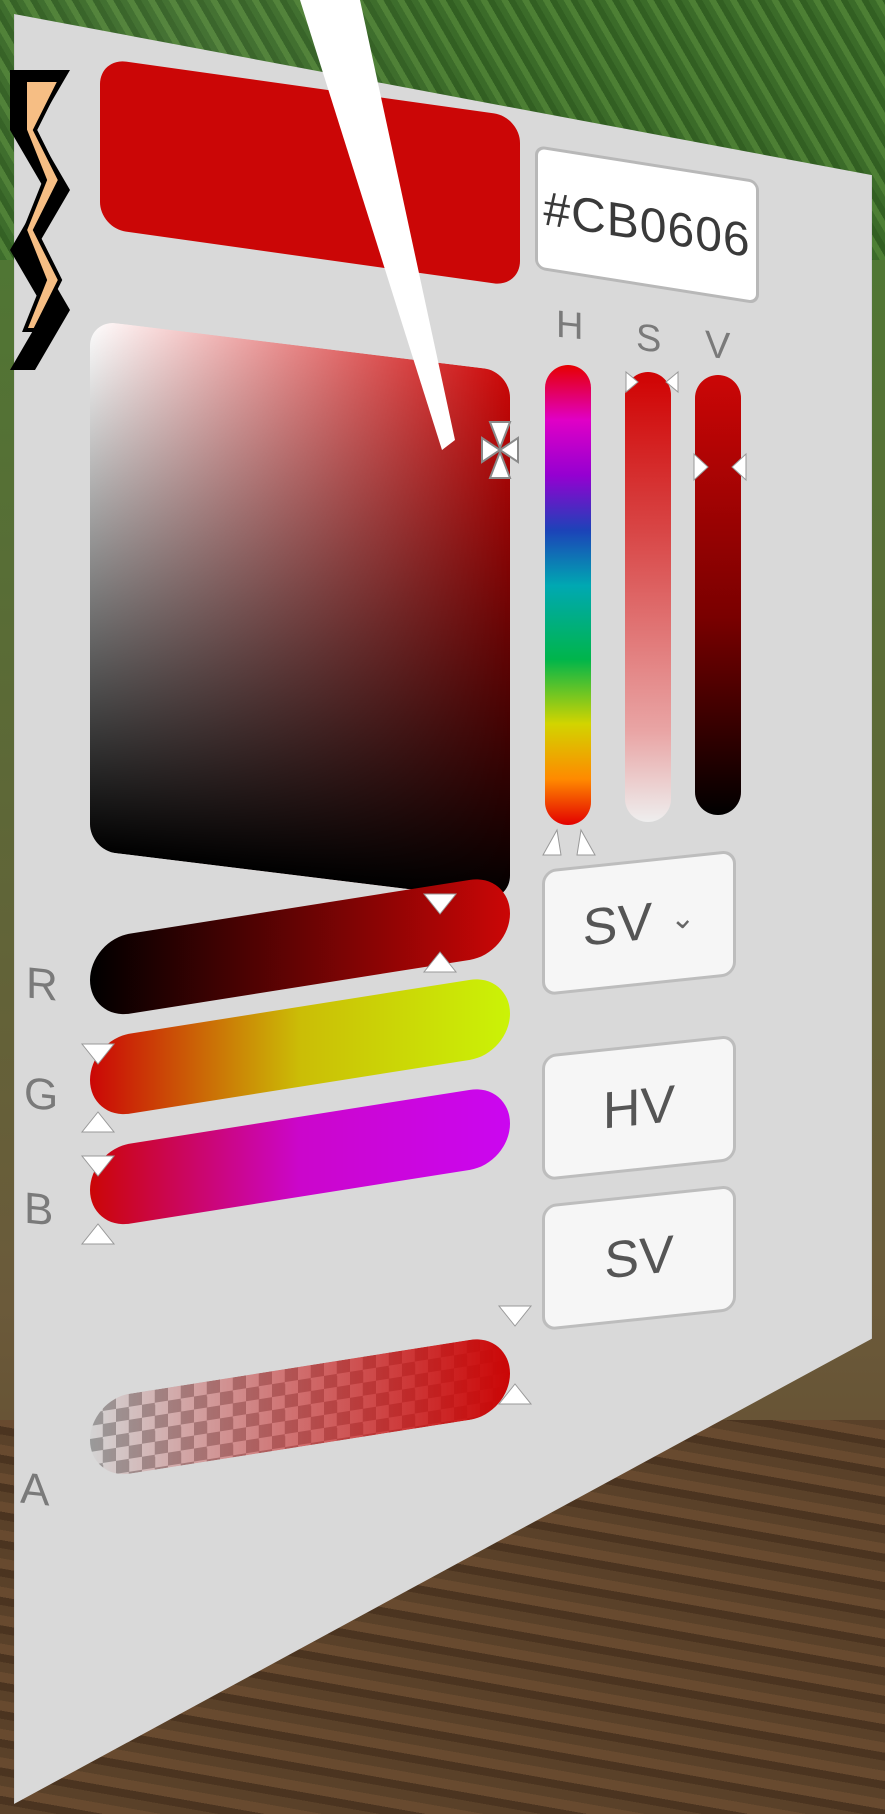 Image resolution: width=885 pixels, height=1814 pixels. Describe the element at coordinates (570, 326) in the screenshot. I see `hue-label: H` at that location.